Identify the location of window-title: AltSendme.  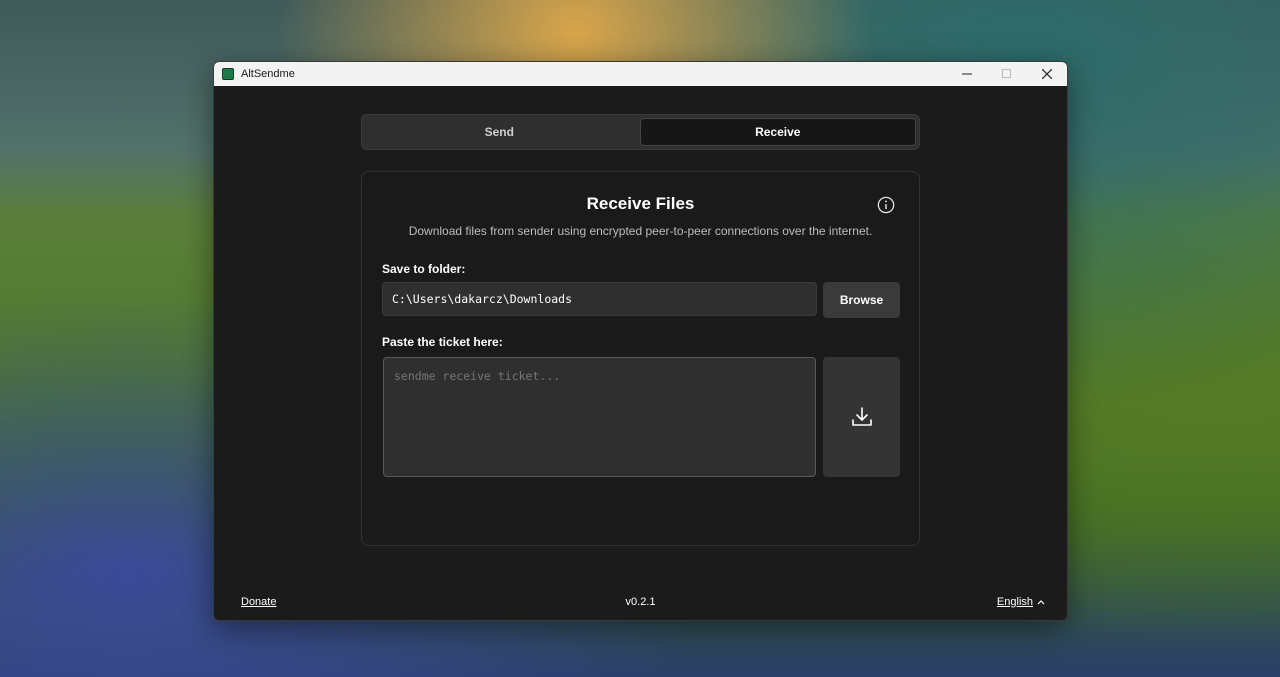
(268, 74).